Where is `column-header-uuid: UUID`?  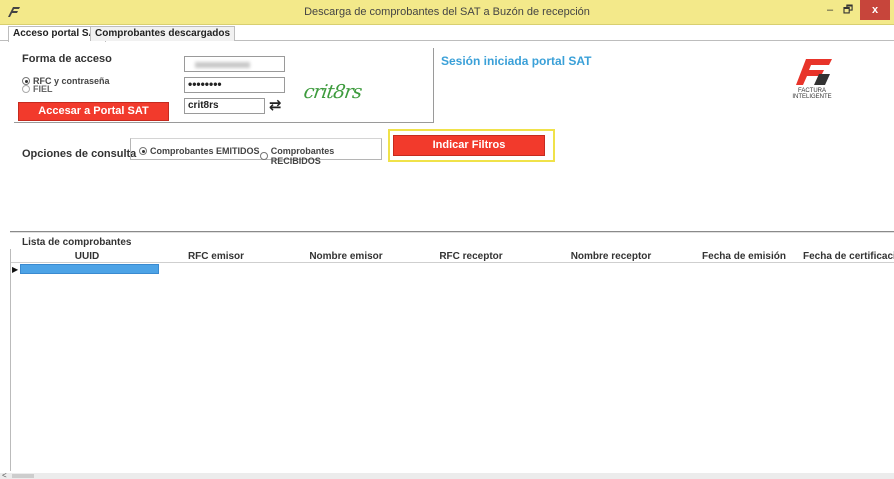 column-header-uuid: UUID is located at coordinates (87, 256).